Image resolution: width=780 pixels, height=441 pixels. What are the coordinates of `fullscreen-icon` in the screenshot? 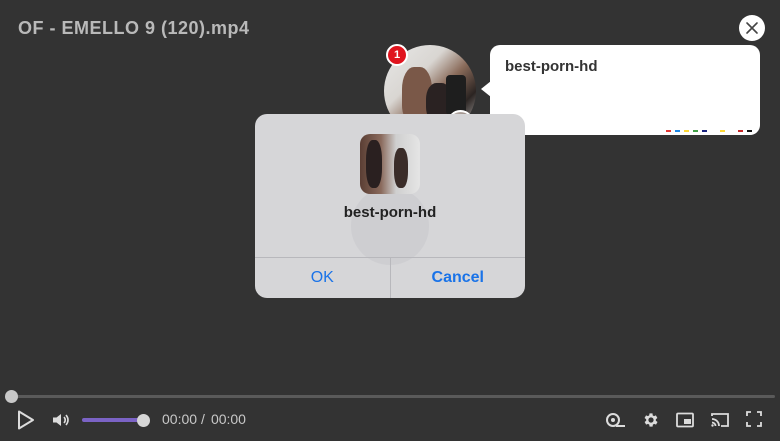 It's located at (754, 419).